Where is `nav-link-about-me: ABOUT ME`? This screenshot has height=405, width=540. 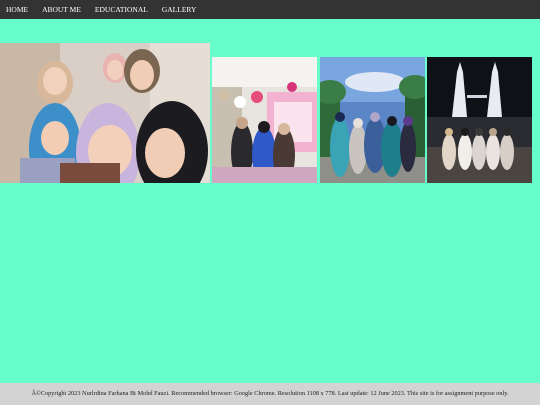 nav-link-about-me: ABOUT ME is located at coordinates (61, 9).